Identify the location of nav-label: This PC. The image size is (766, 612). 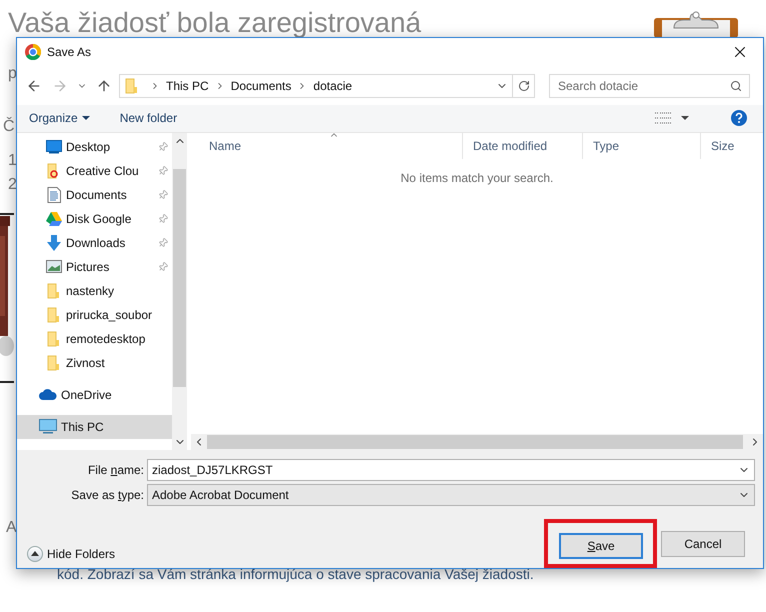
(82, 427).